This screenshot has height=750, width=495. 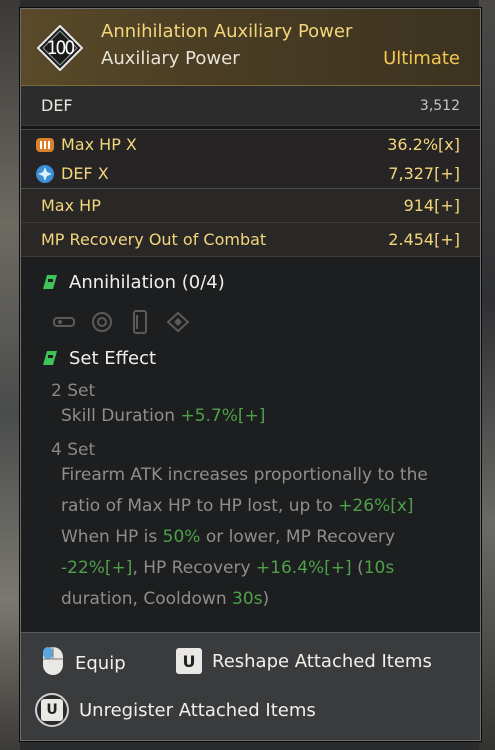 I want to click on extra-stat-value: 914[+], so click(x=431, y=205).